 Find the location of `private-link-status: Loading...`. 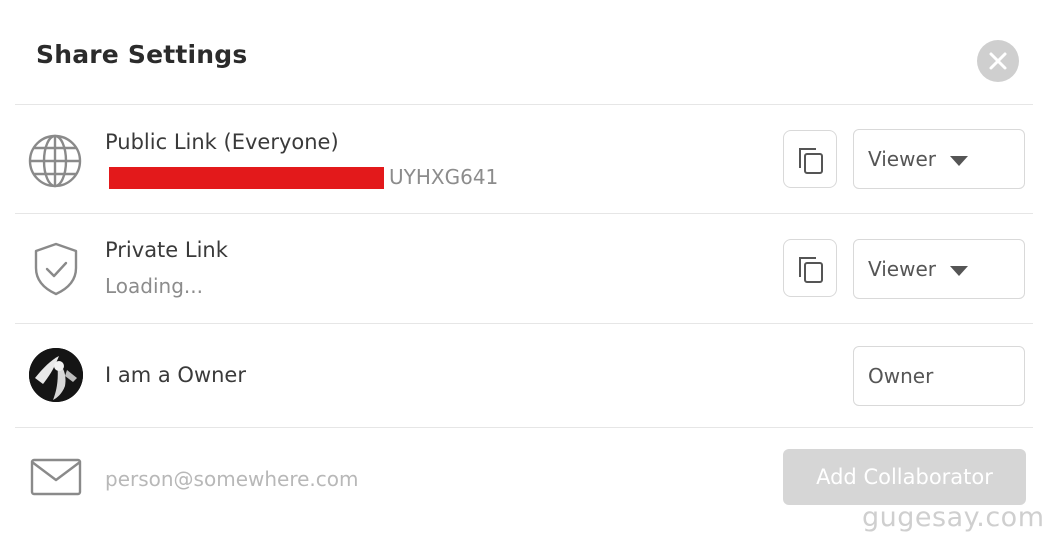

private-link-status: Loading... is located at coordinates (154, 286).